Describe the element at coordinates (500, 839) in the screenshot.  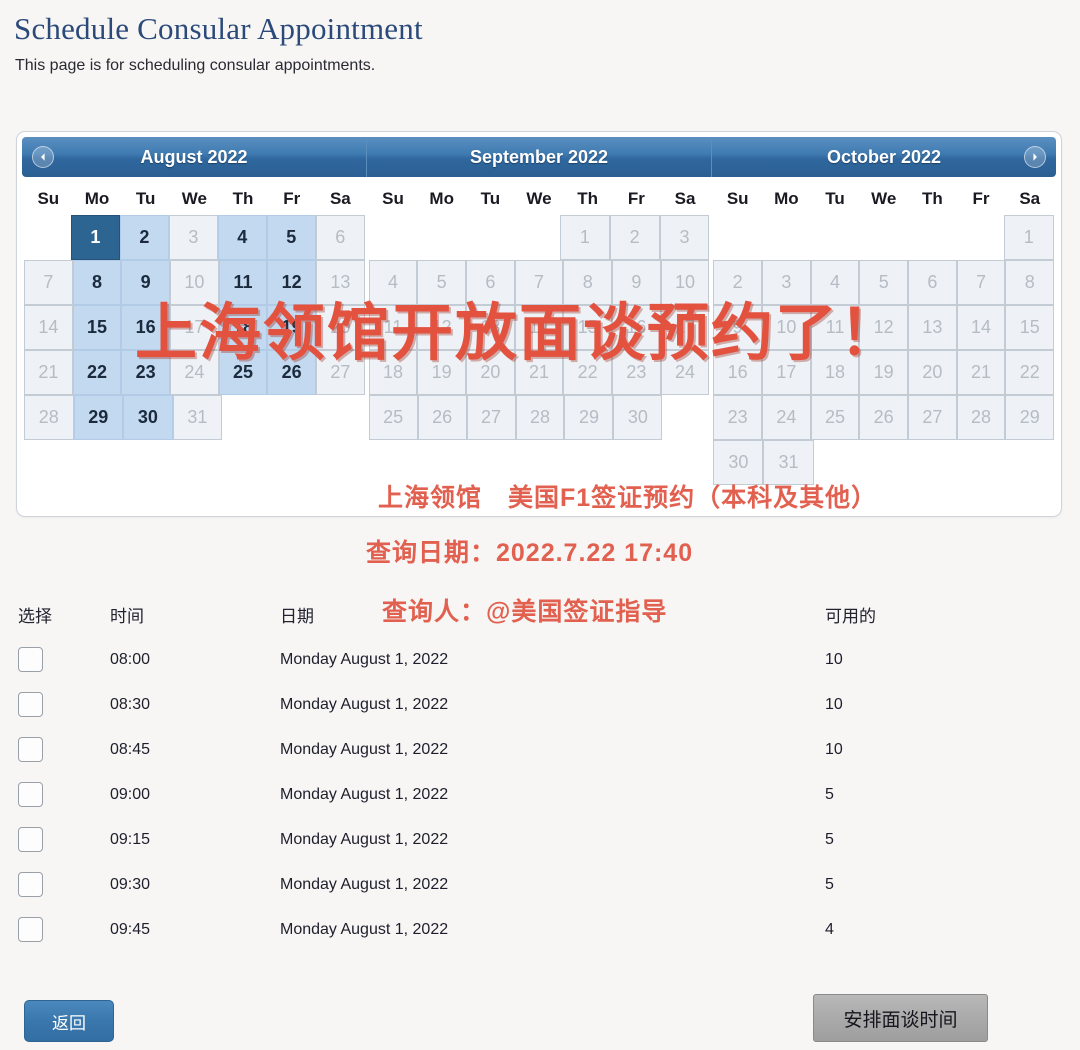
I see `table-row: 09:15 Monday August 1, 2022 5` at that location.